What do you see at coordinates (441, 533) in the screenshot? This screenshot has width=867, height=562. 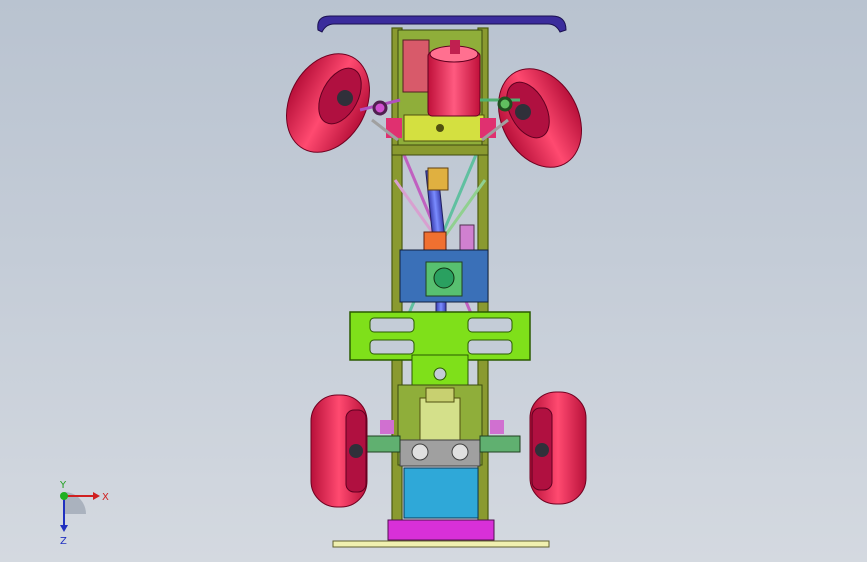 I see `rear-bumper` at bounding box center [441, 533].